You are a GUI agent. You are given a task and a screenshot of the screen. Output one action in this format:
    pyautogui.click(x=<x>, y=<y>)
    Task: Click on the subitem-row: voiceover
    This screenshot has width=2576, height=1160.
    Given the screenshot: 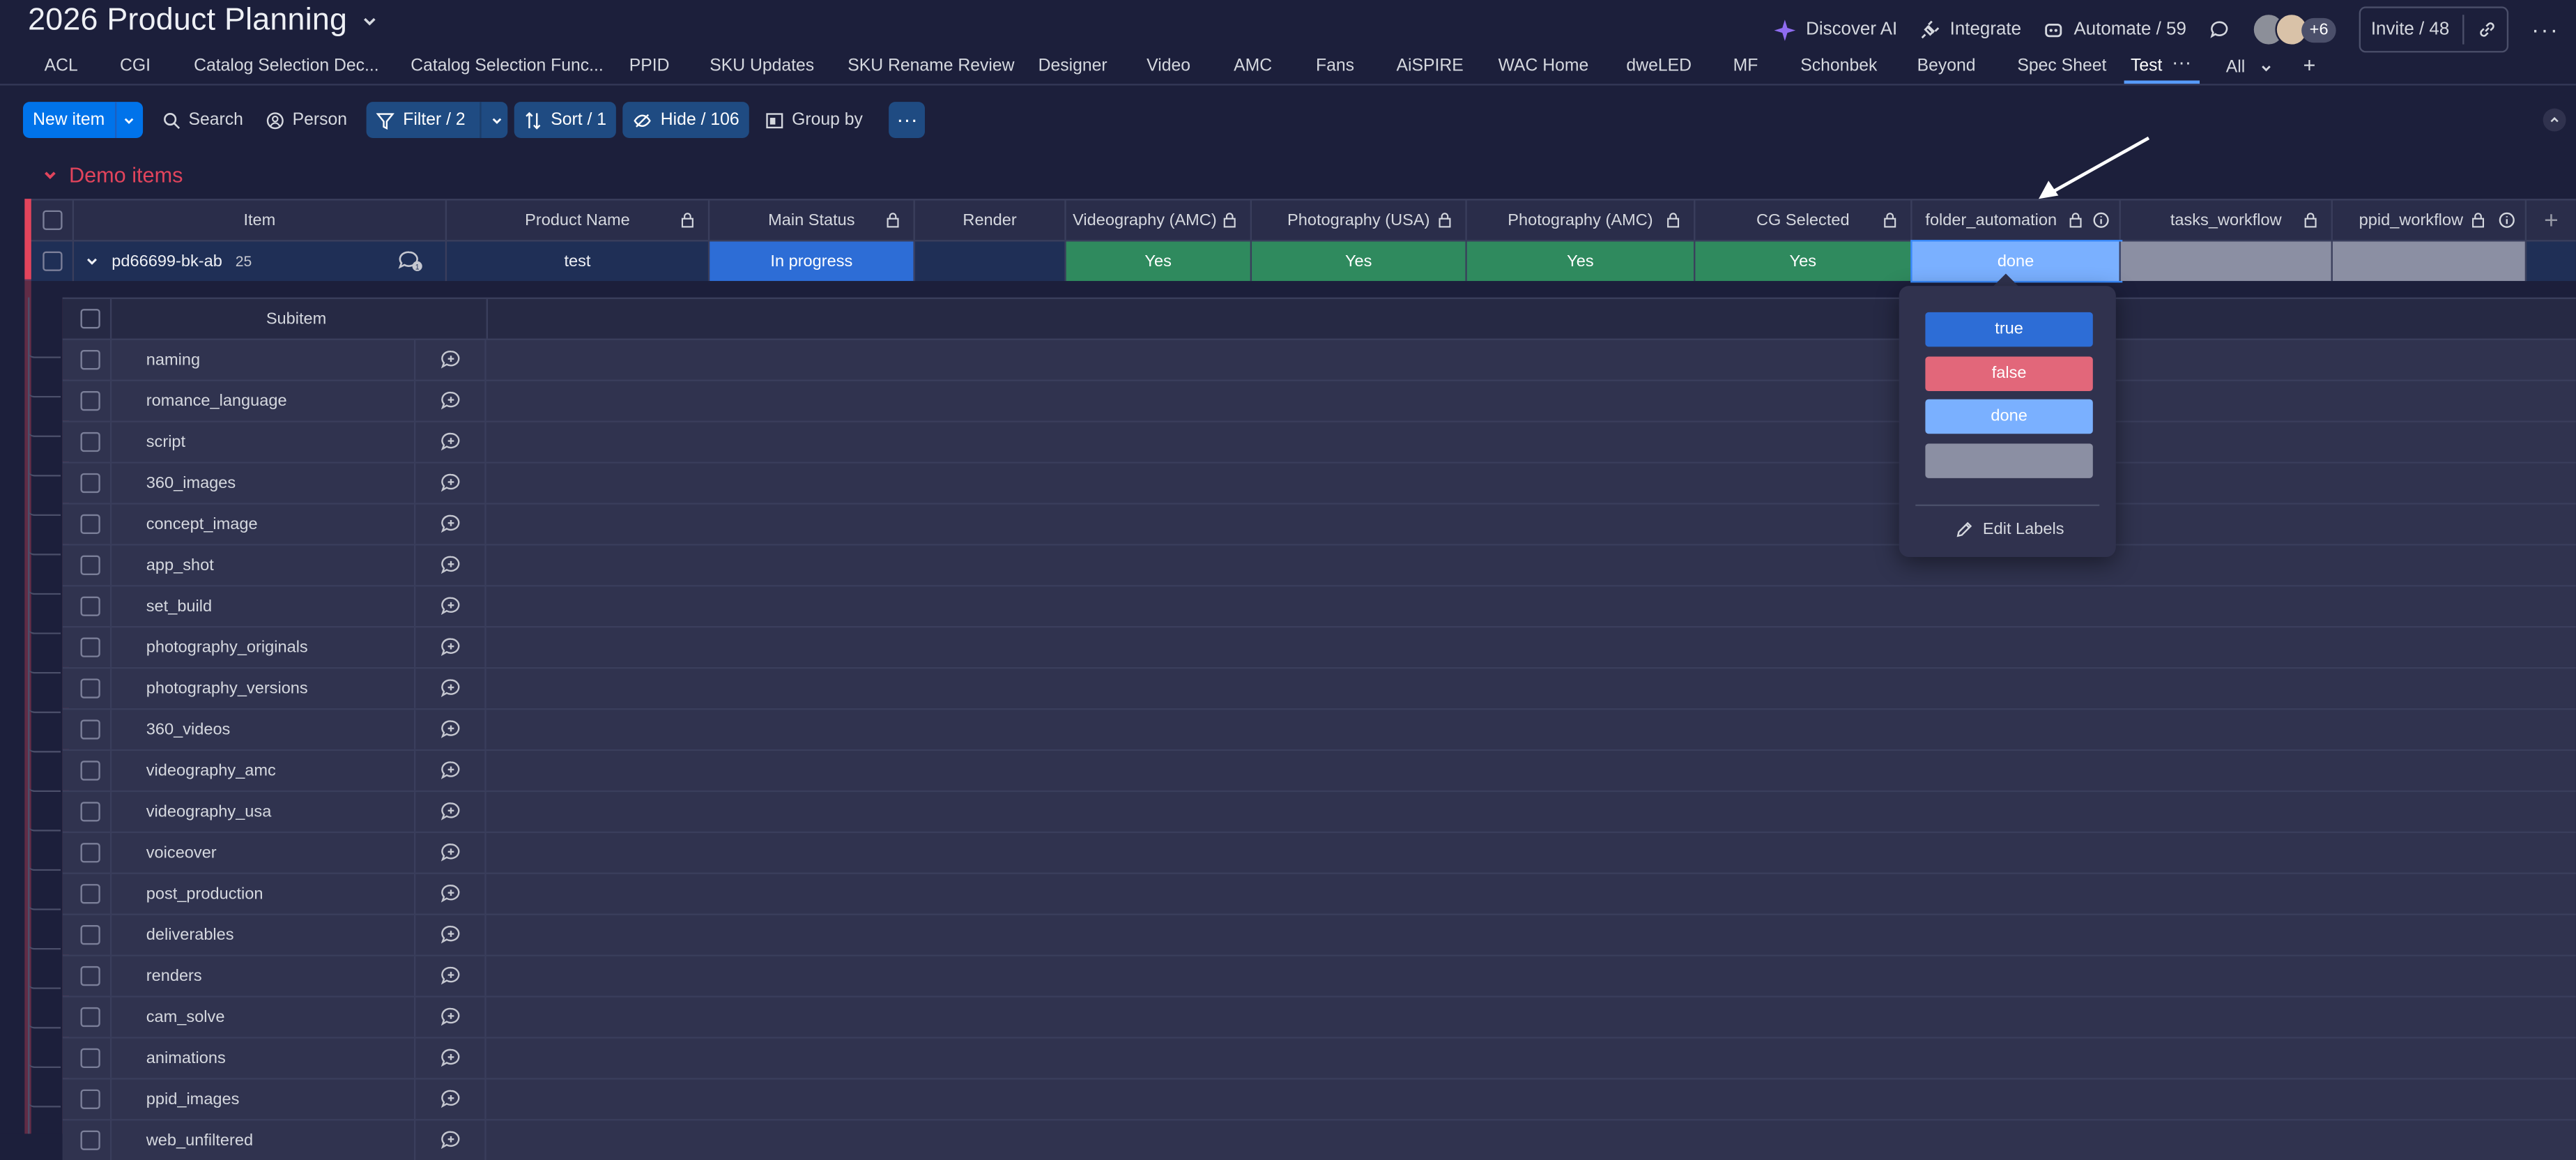 What is the action you would take?
    pyautogui.click(x=1319, y=852)
    